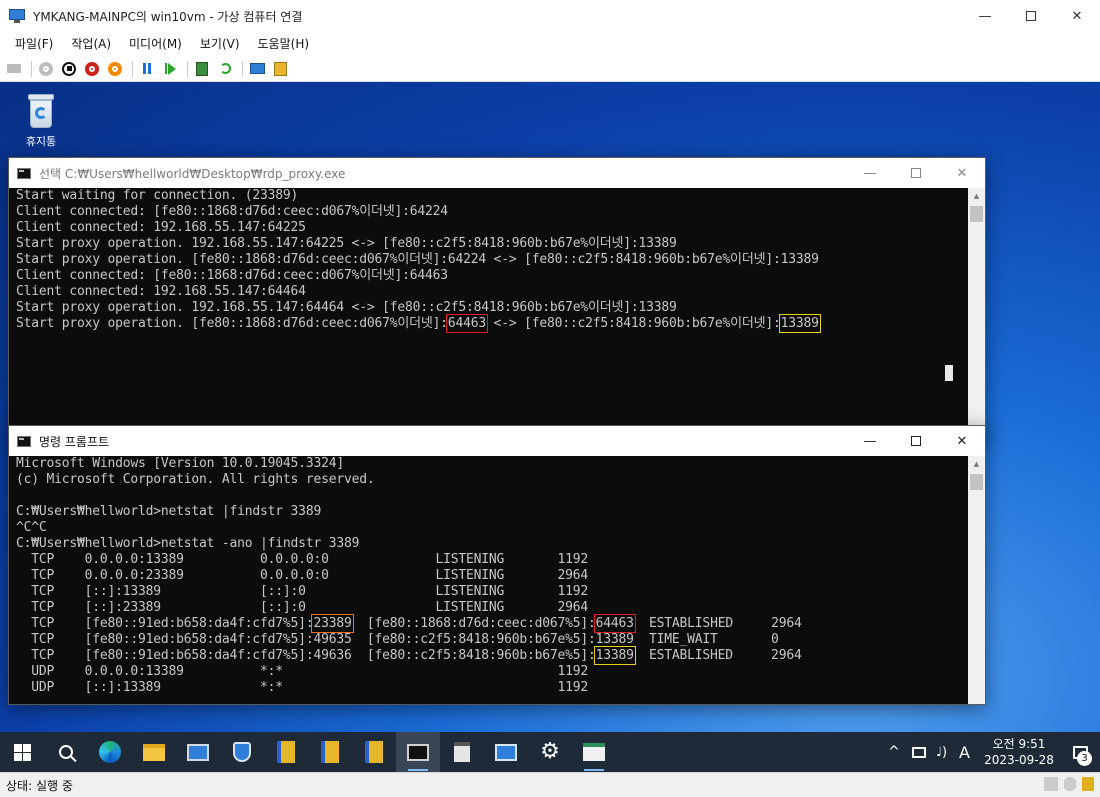  Describe the element at coordinates (916, 173) in the screenshot. I see `proxy-maximize-button` at that location.